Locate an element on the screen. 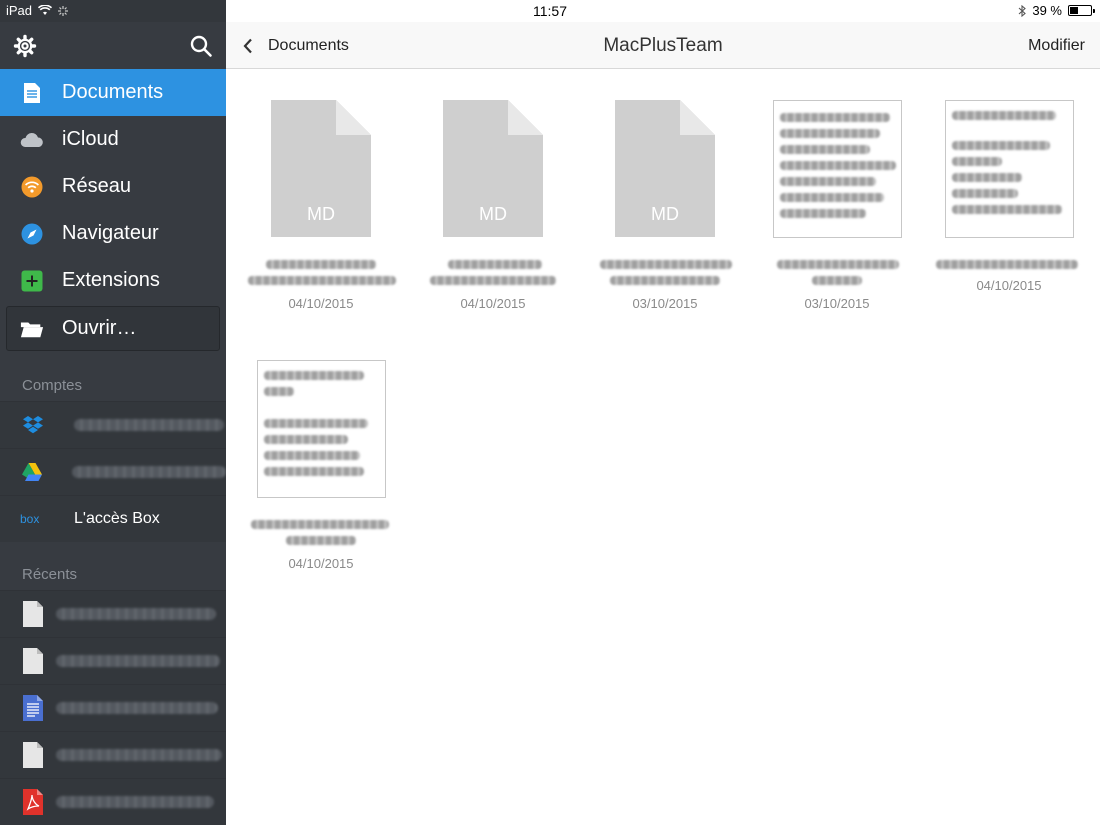 Image resolution: width=1100 pixels, height=825 pixels. sidebar-item-label: iCloud is located at coordinates (90, 139).